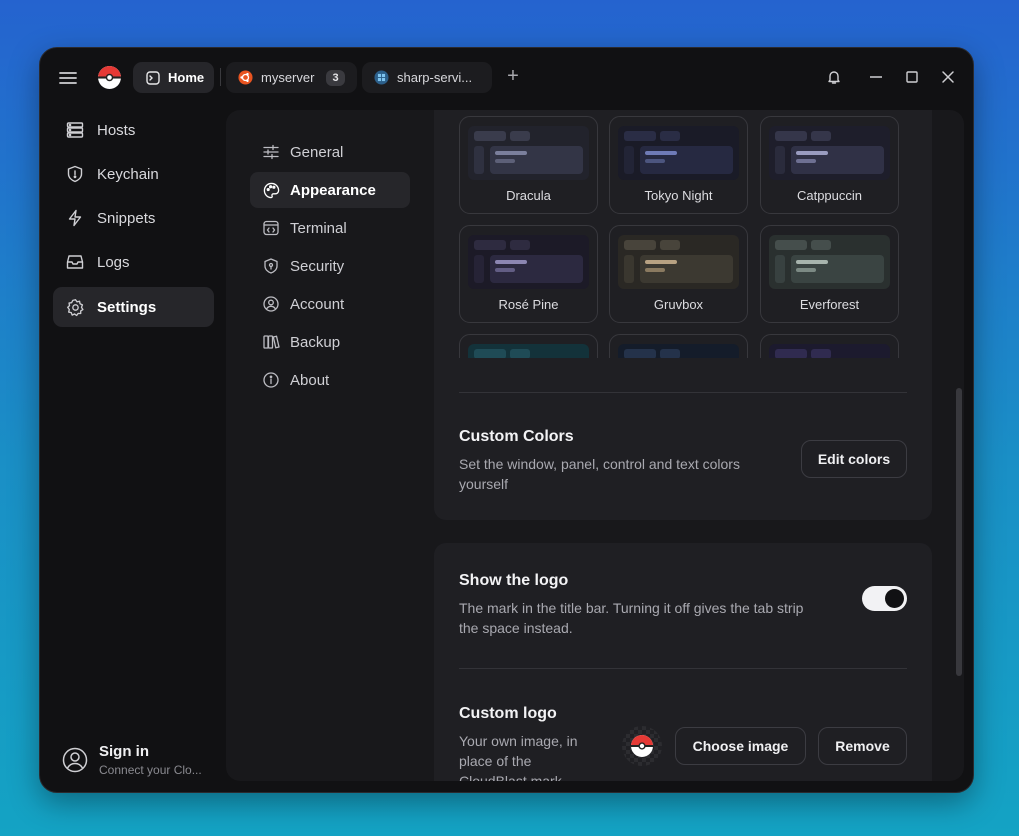 This screenshot has height=836, width=1019. What do you see at coordinates (528, 195) in the screenshot?
I see `theme-name: Dracula` at bounding box center [528, 195].